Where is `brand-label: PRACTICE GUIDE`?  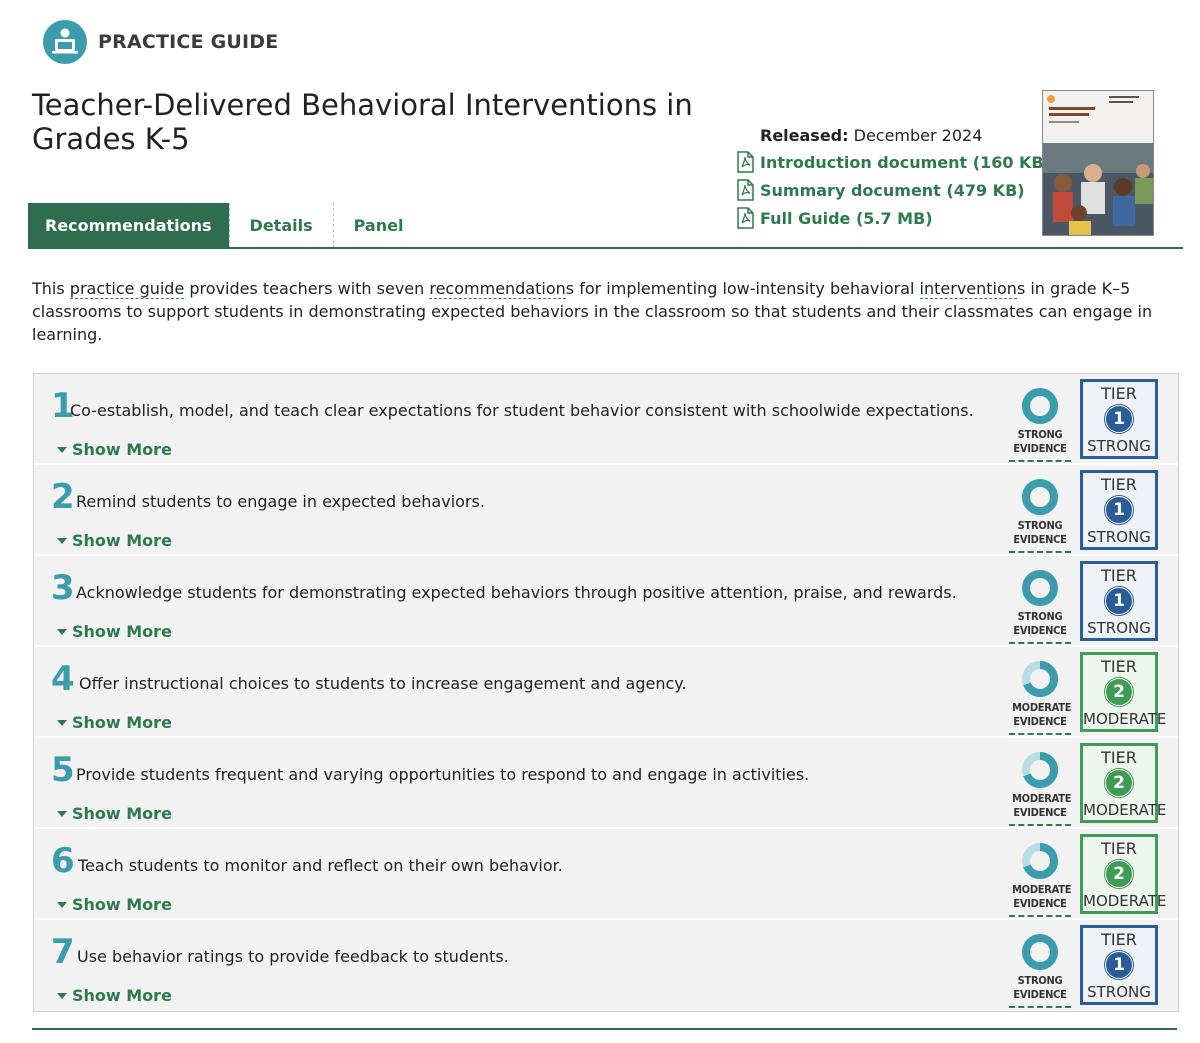
brand-label: PRACTICE GUIDE is located at coordinates (188, 42).